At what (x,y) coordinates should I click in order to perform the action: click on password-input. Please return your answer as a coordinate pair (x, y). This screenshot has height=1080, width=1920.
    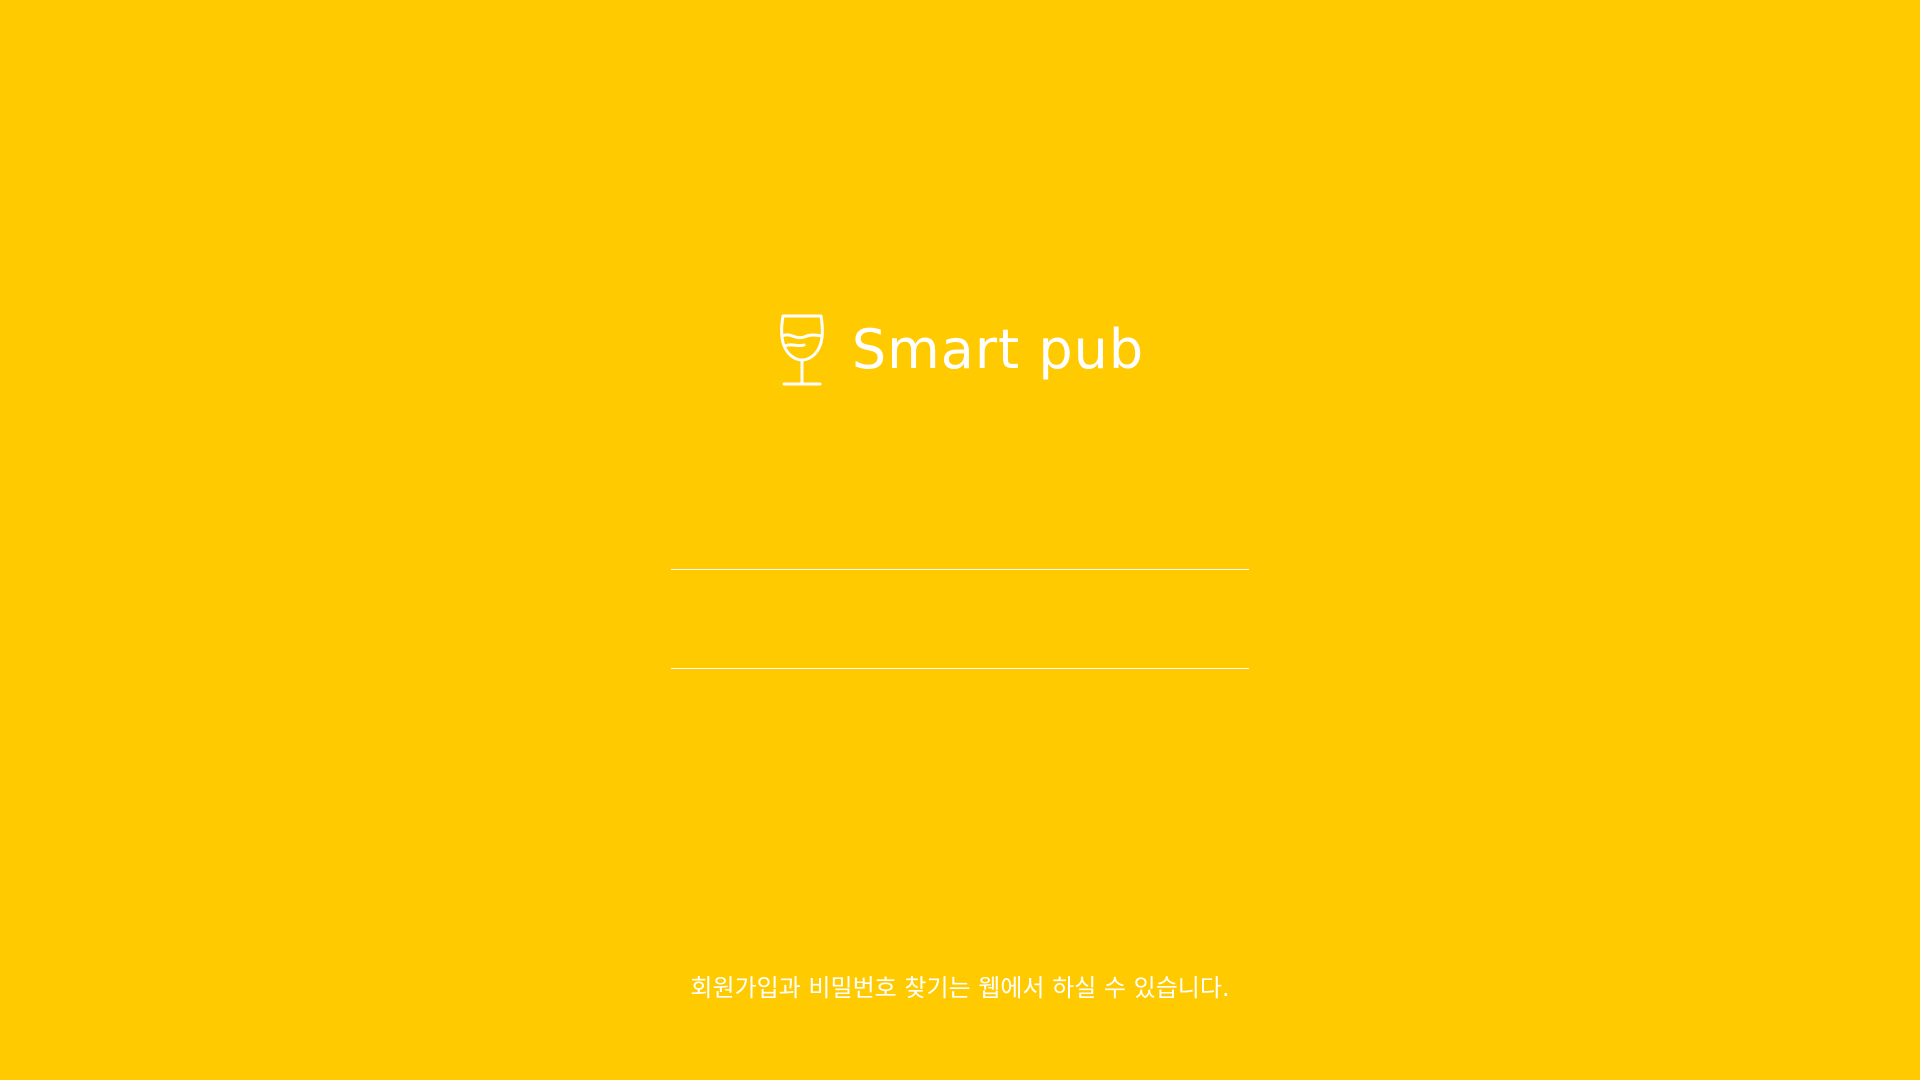
    Looking at the image, I should click on (960, 634).